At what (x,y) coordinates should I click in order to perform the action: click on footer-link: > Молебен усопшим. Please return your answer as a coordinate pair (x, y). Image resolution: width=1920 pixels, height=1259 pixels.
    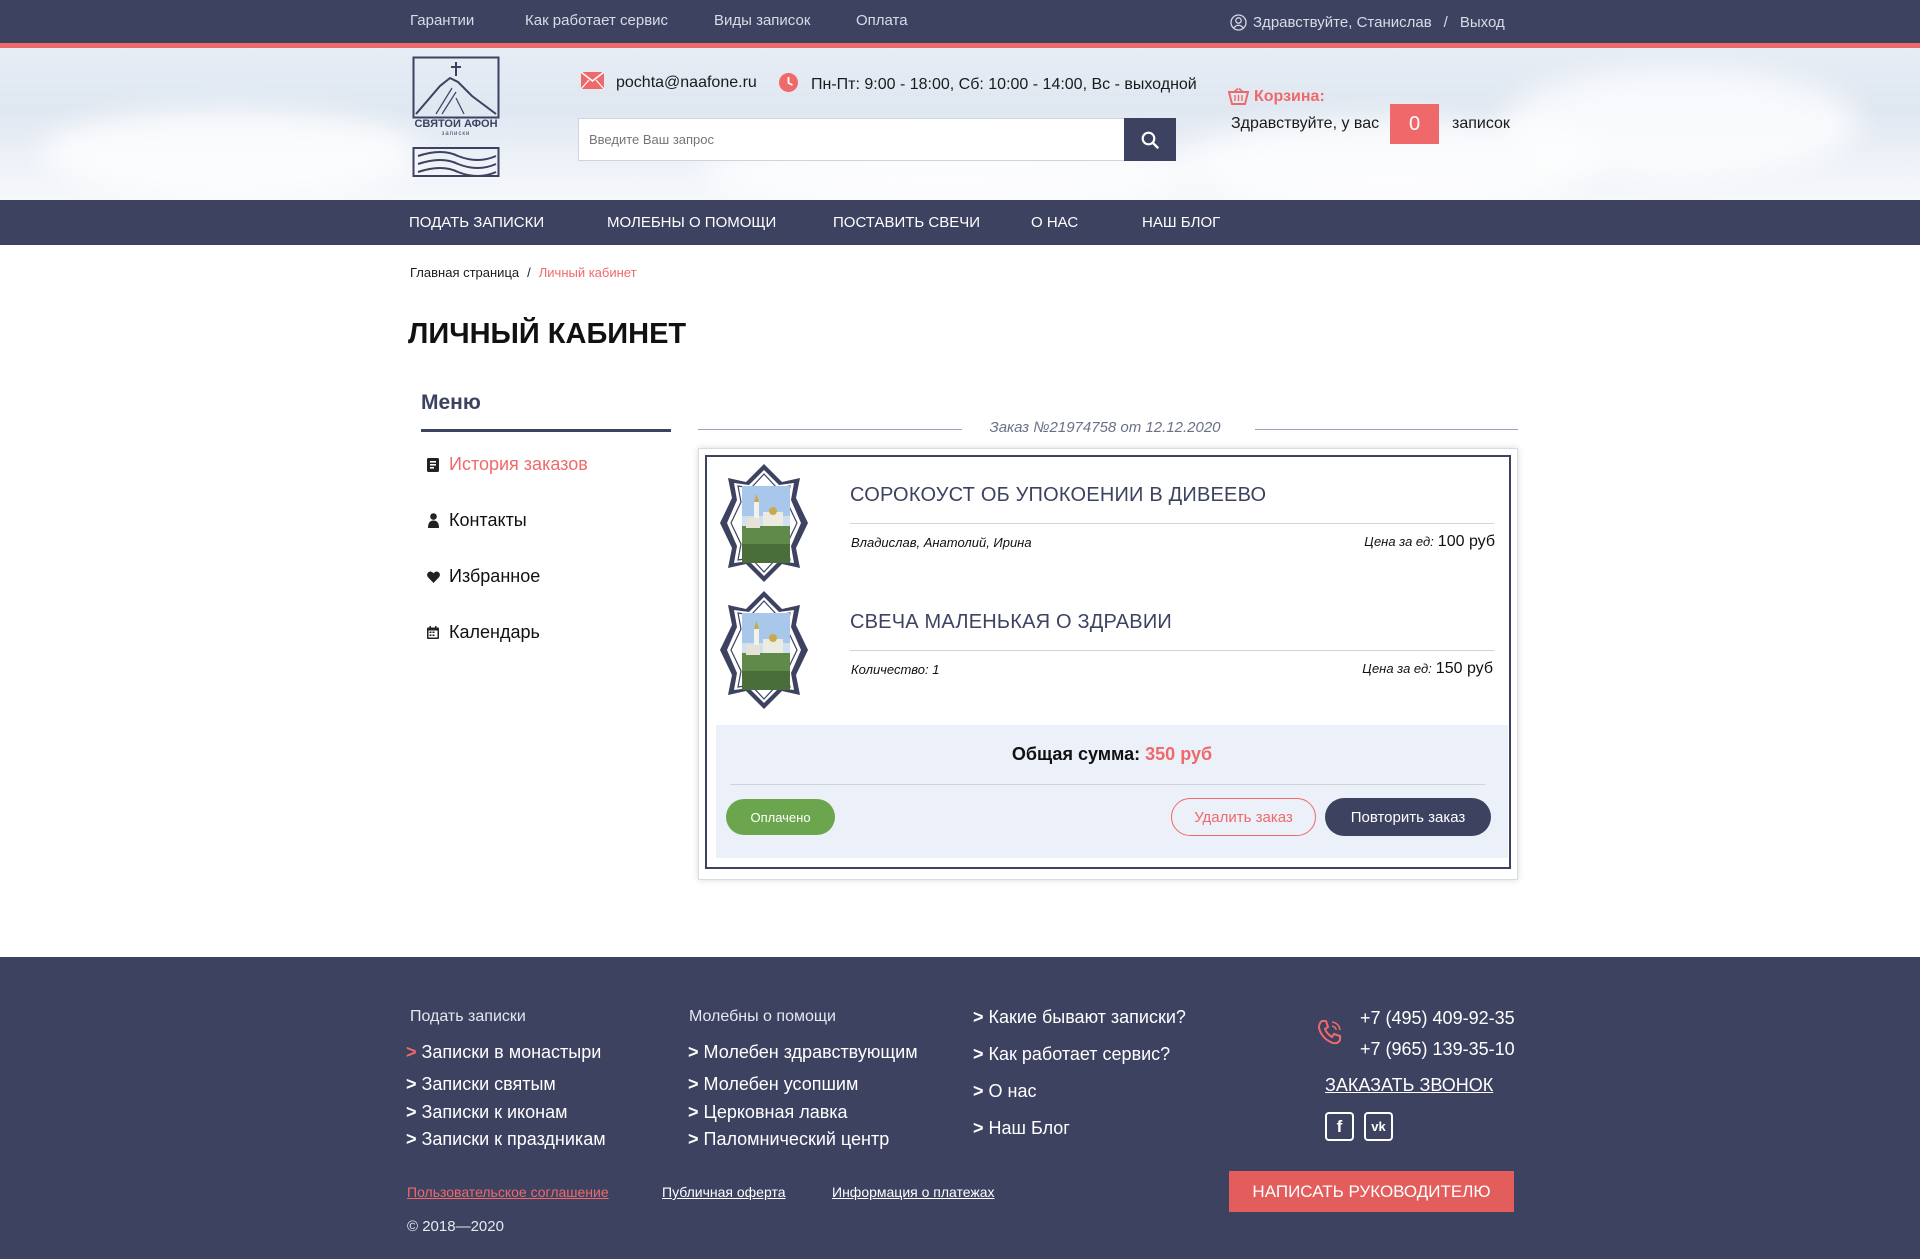
    Looking at the image, I should click on (773, 1084).